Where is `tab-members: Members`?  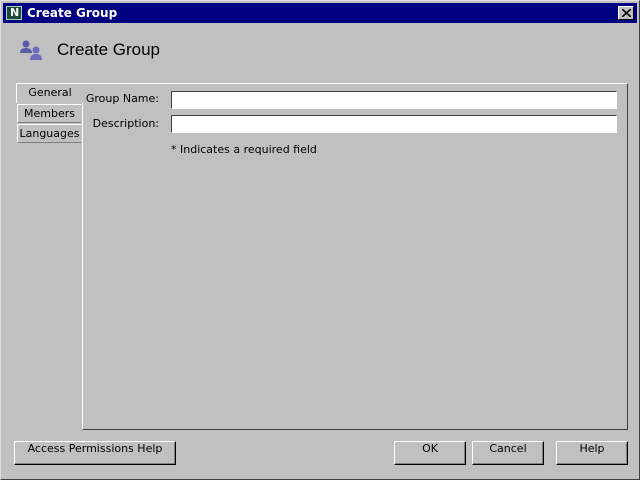
tab-members: Members is located at coordinates (49, 113).